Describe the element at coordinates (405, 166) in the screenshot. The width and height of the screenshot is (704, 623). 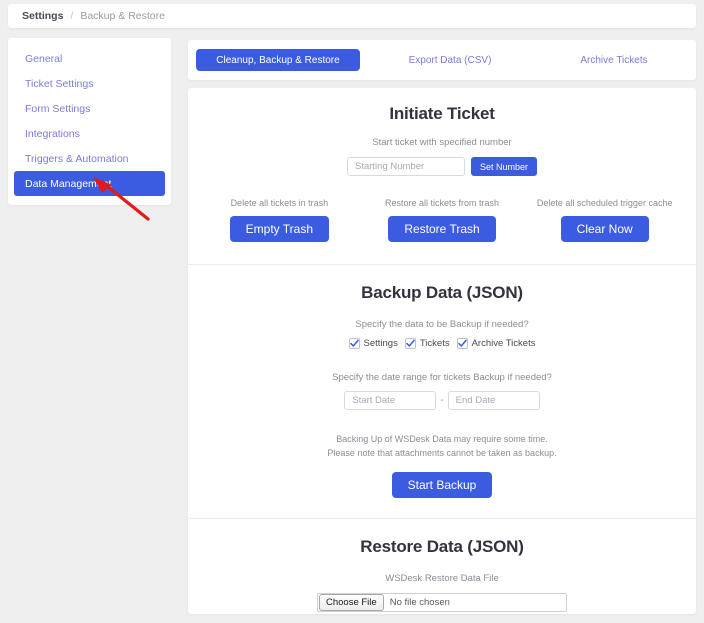
I see `starting-number-input` at that location.